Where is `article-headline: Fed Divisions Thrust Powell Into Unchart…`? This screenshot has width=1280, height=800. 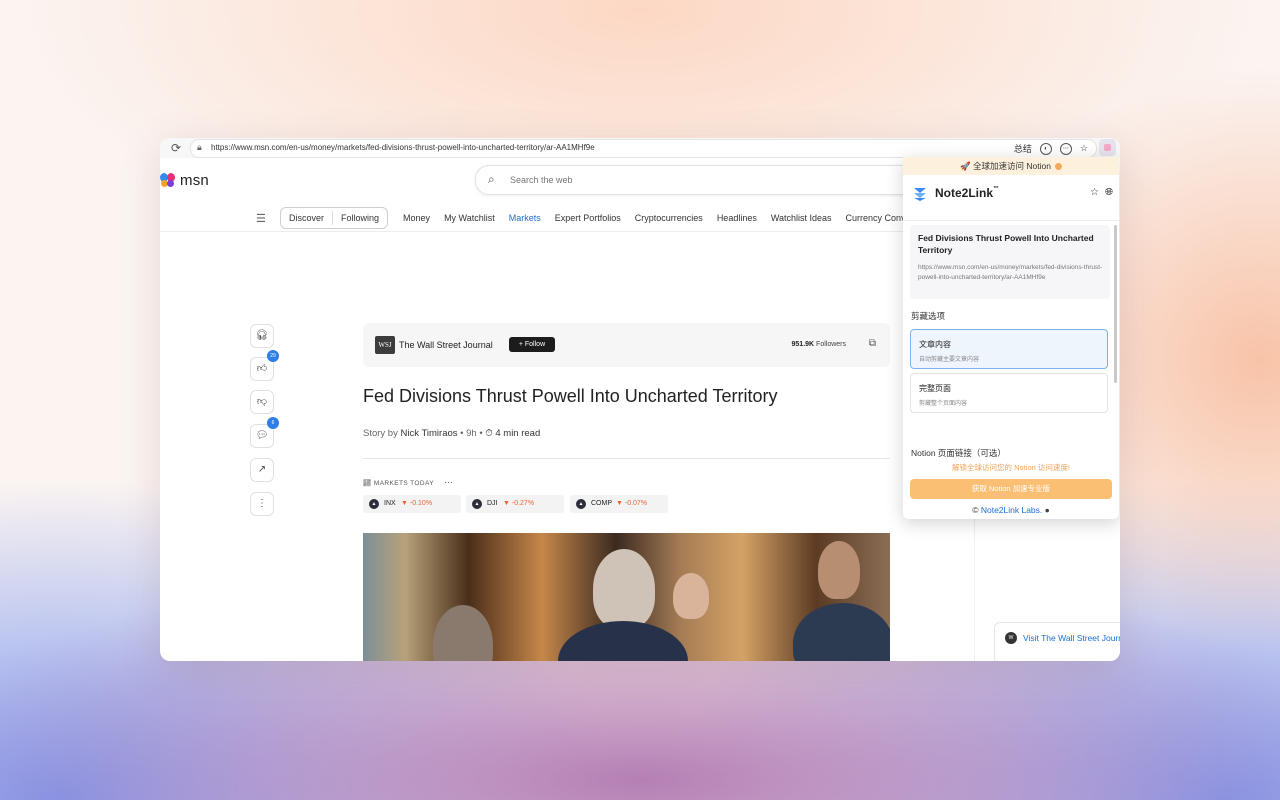 article-headline: Fed Divisions Thrust Powell Into Unchart… is located at coordinates (570, 396).